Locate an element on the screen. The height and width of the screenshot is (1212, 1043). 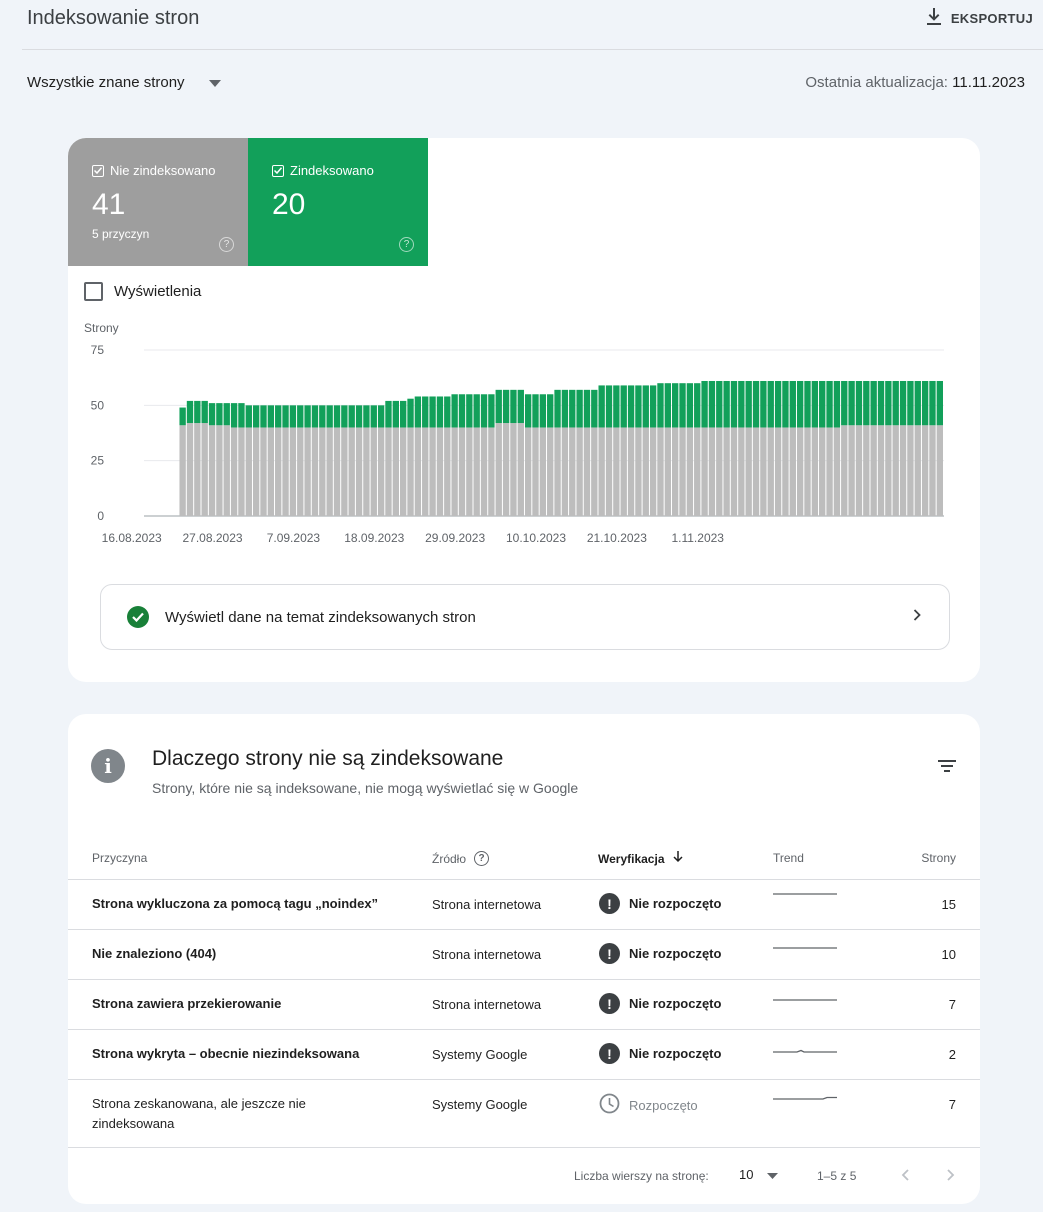
rows-per-page-label: Liczba wierszy na stronę: is located at coordinates (641, 1176).